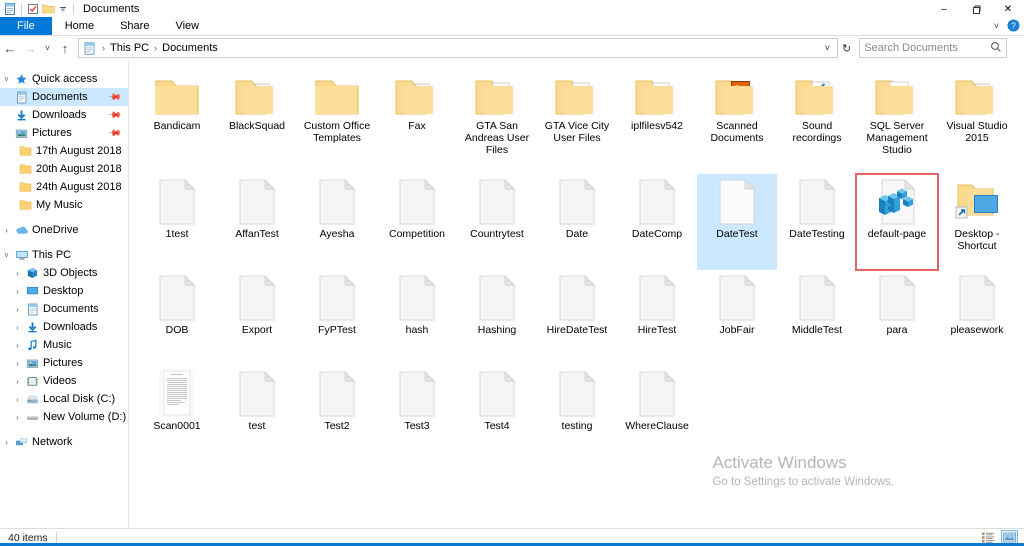 Image resolution: width=1024 pixels, height=546 pixels. I want to click on sidebar-item-videos: › Videos, so click(64, 381).